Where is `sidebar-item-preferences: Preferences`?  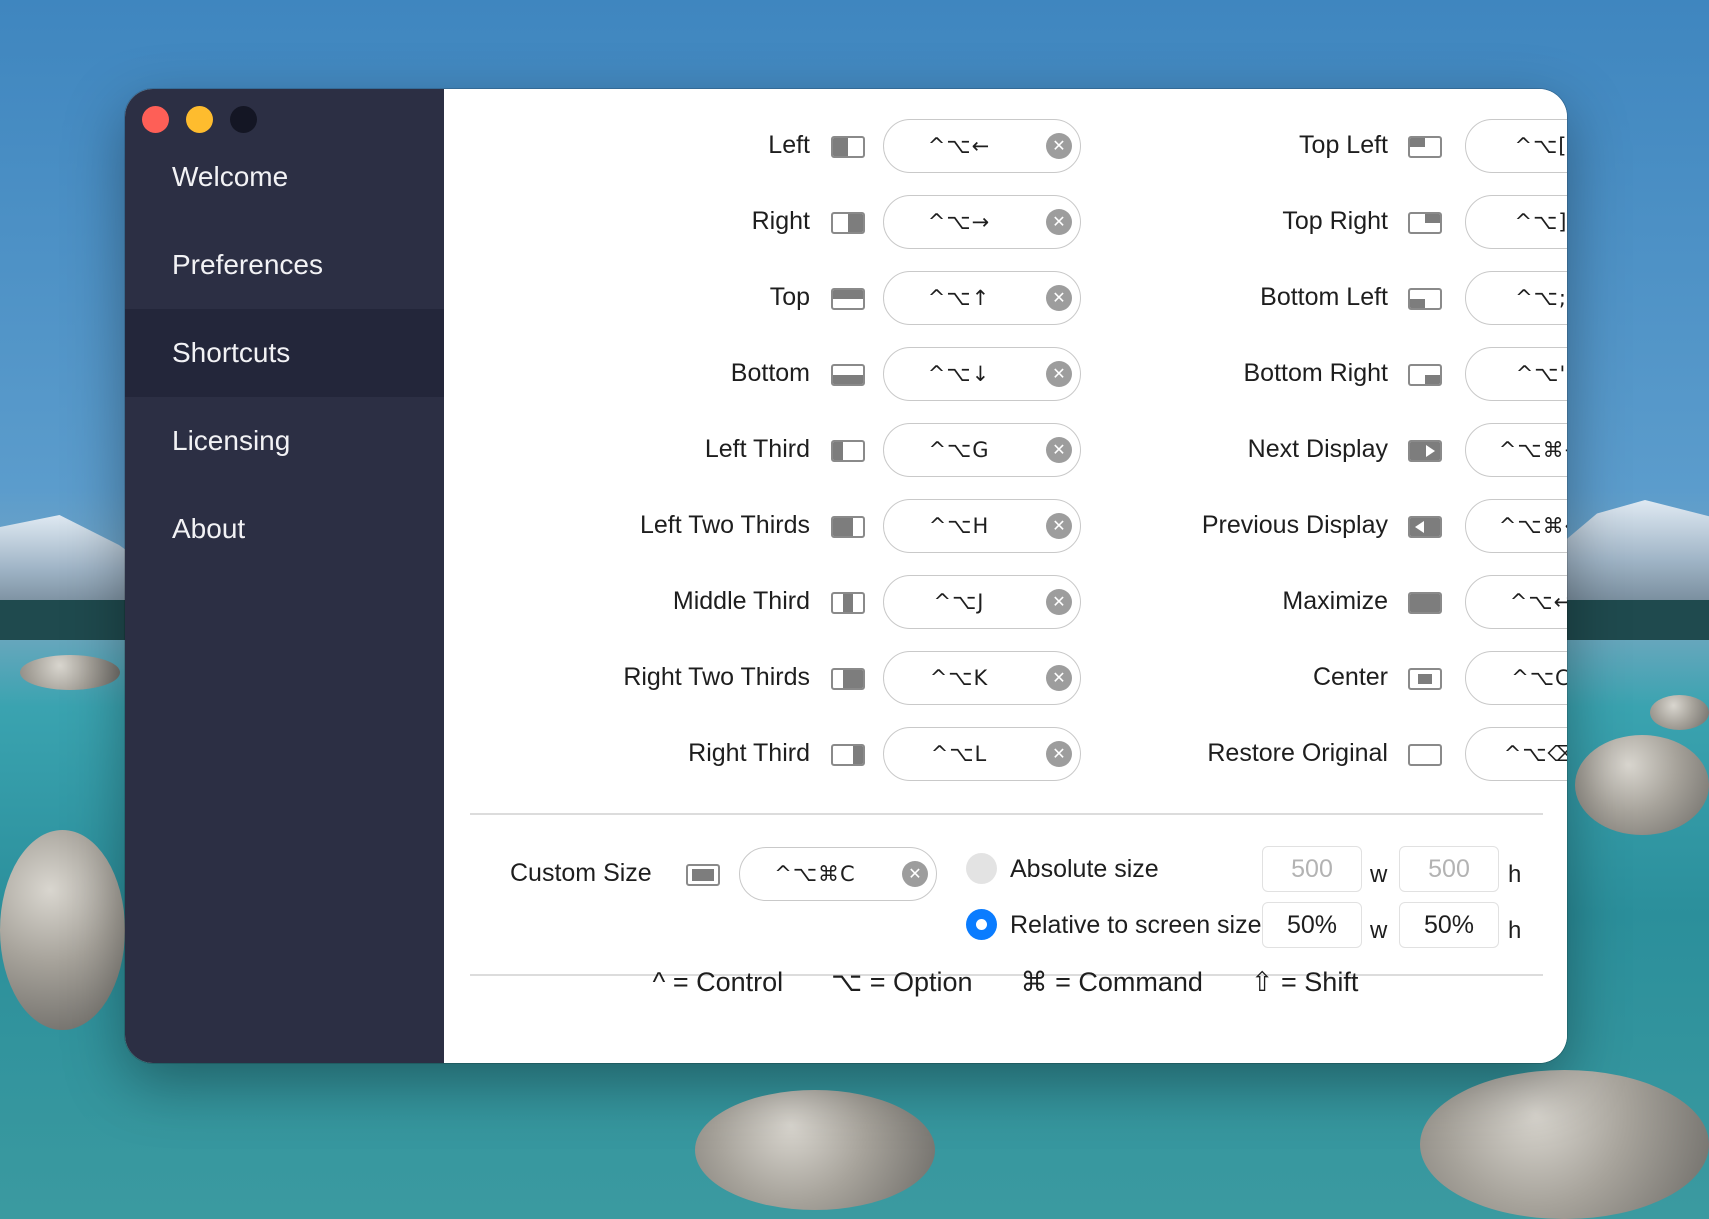 sidebar-item-preferences: Preferences is located at coordinates (284, 265).